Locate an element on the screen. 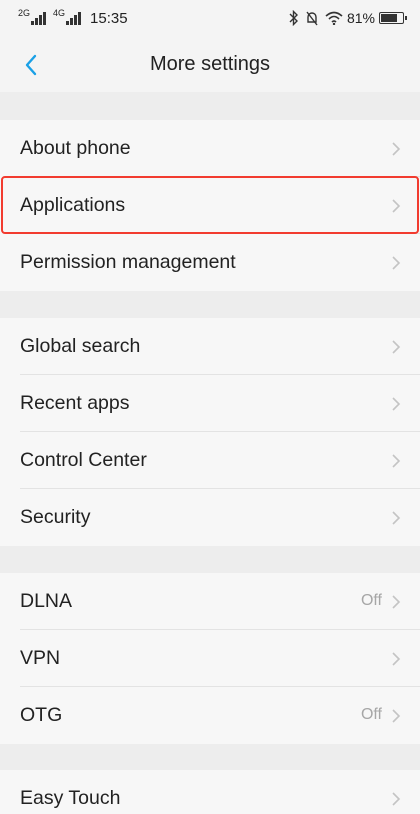  bluetooth-icon is located at coordinates (294, 18).